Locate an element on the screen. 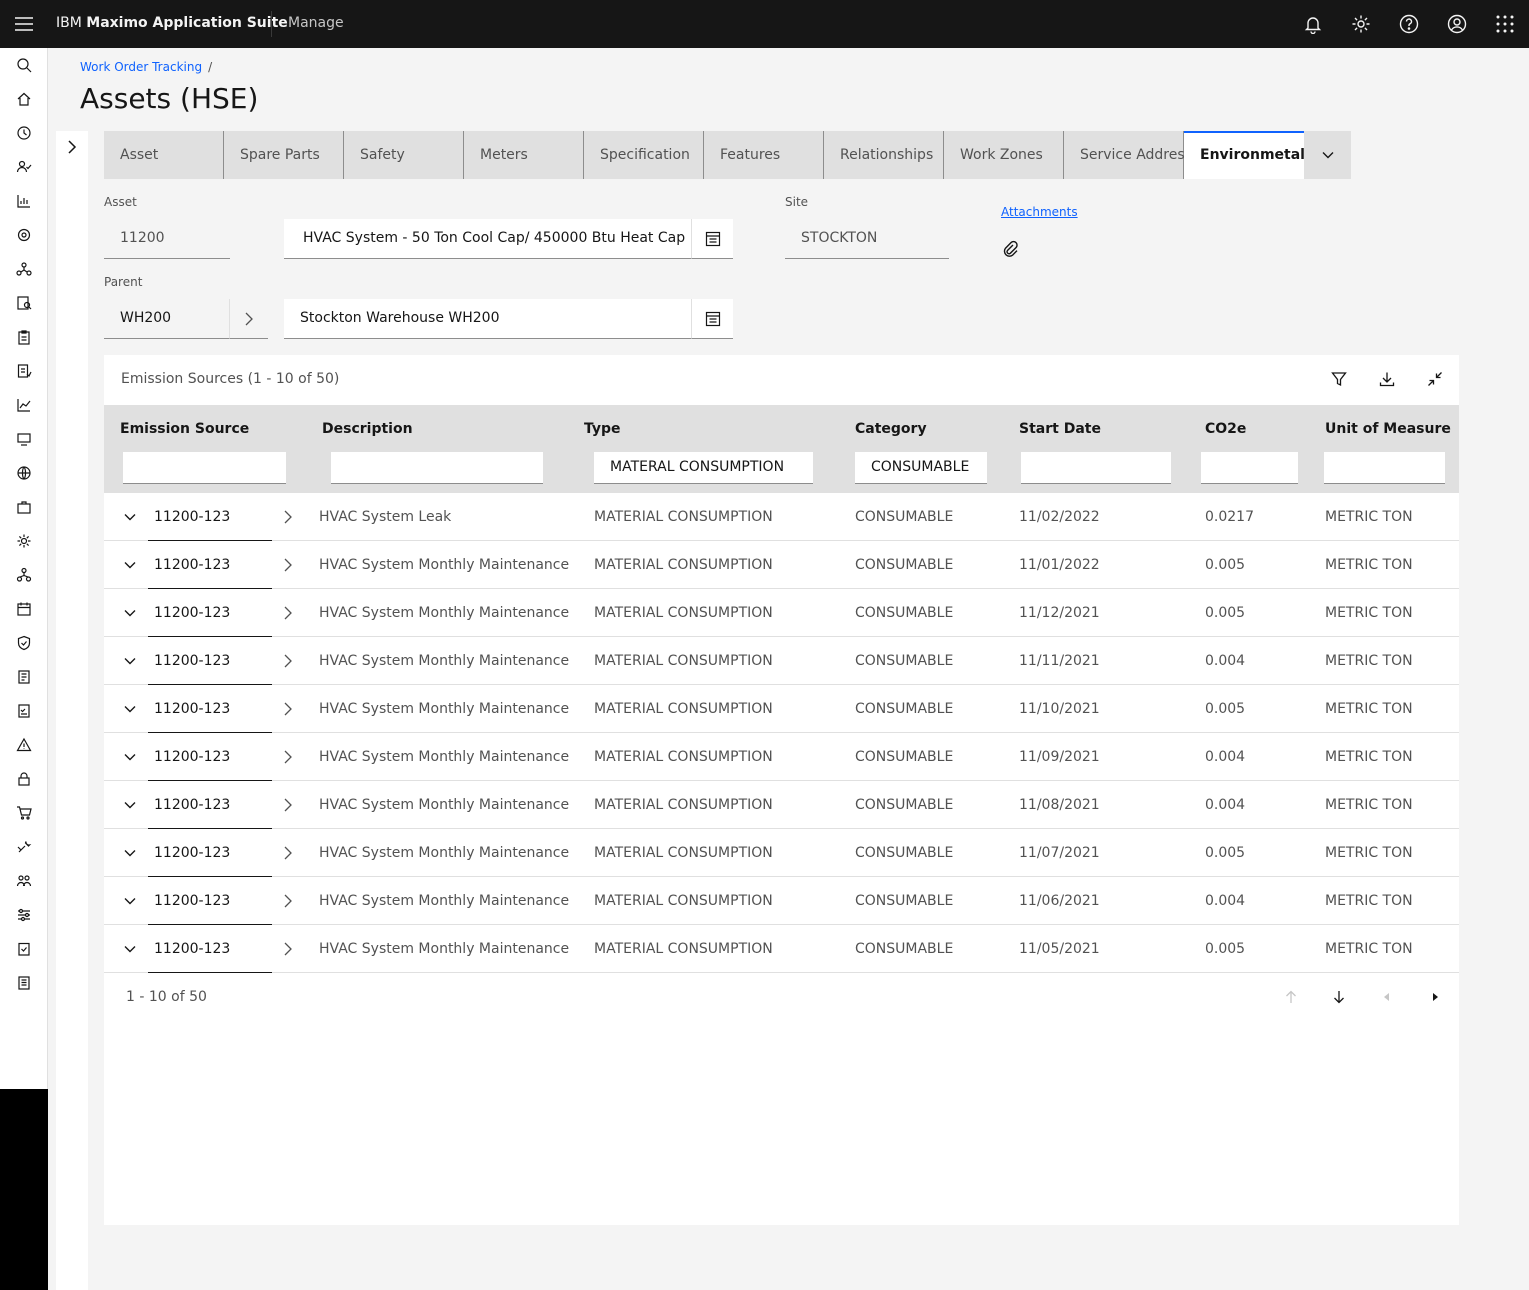  filter-start-date is located at coordinates (1096, 468).